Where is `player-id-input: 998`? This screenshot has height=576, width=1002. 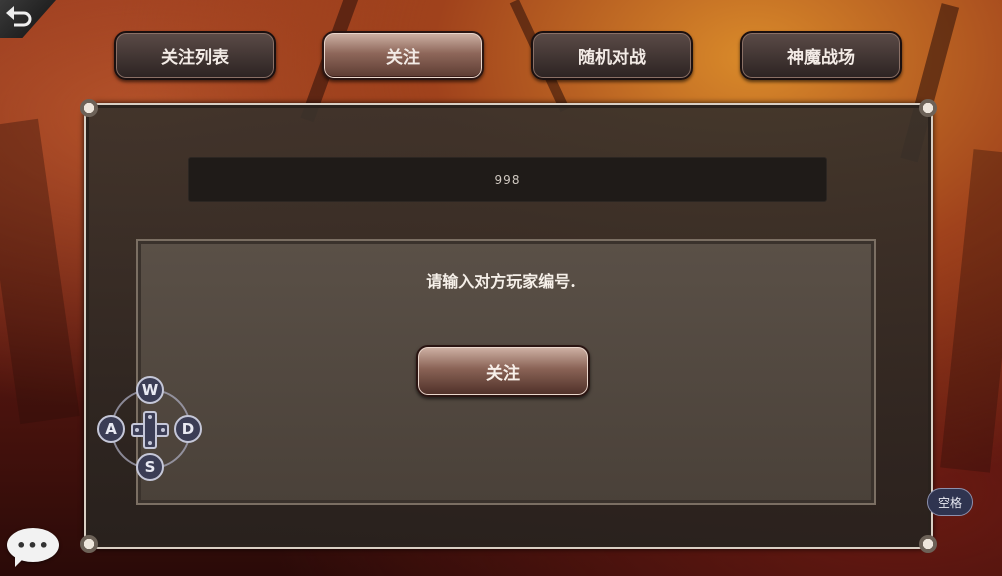
player-id-input: 998 is located at coordinates (507, 179).